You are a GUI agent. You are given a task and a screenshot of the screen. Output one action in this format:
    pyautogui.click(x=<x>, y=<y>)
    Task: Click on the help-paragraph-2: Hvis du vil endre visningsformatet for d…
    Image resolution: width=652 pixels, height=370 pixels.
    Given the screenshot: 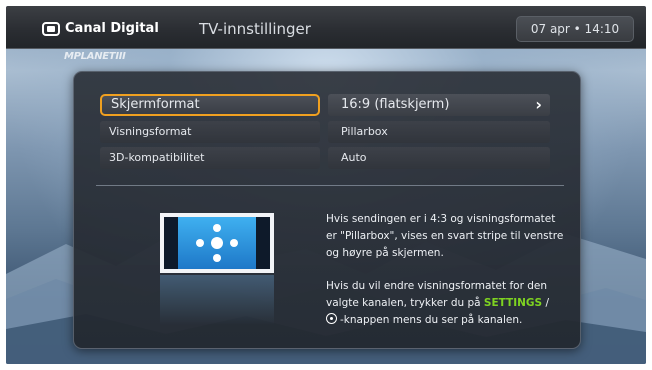 What is the action you would take?
    pyautogui.click(x=446, y=303)
    